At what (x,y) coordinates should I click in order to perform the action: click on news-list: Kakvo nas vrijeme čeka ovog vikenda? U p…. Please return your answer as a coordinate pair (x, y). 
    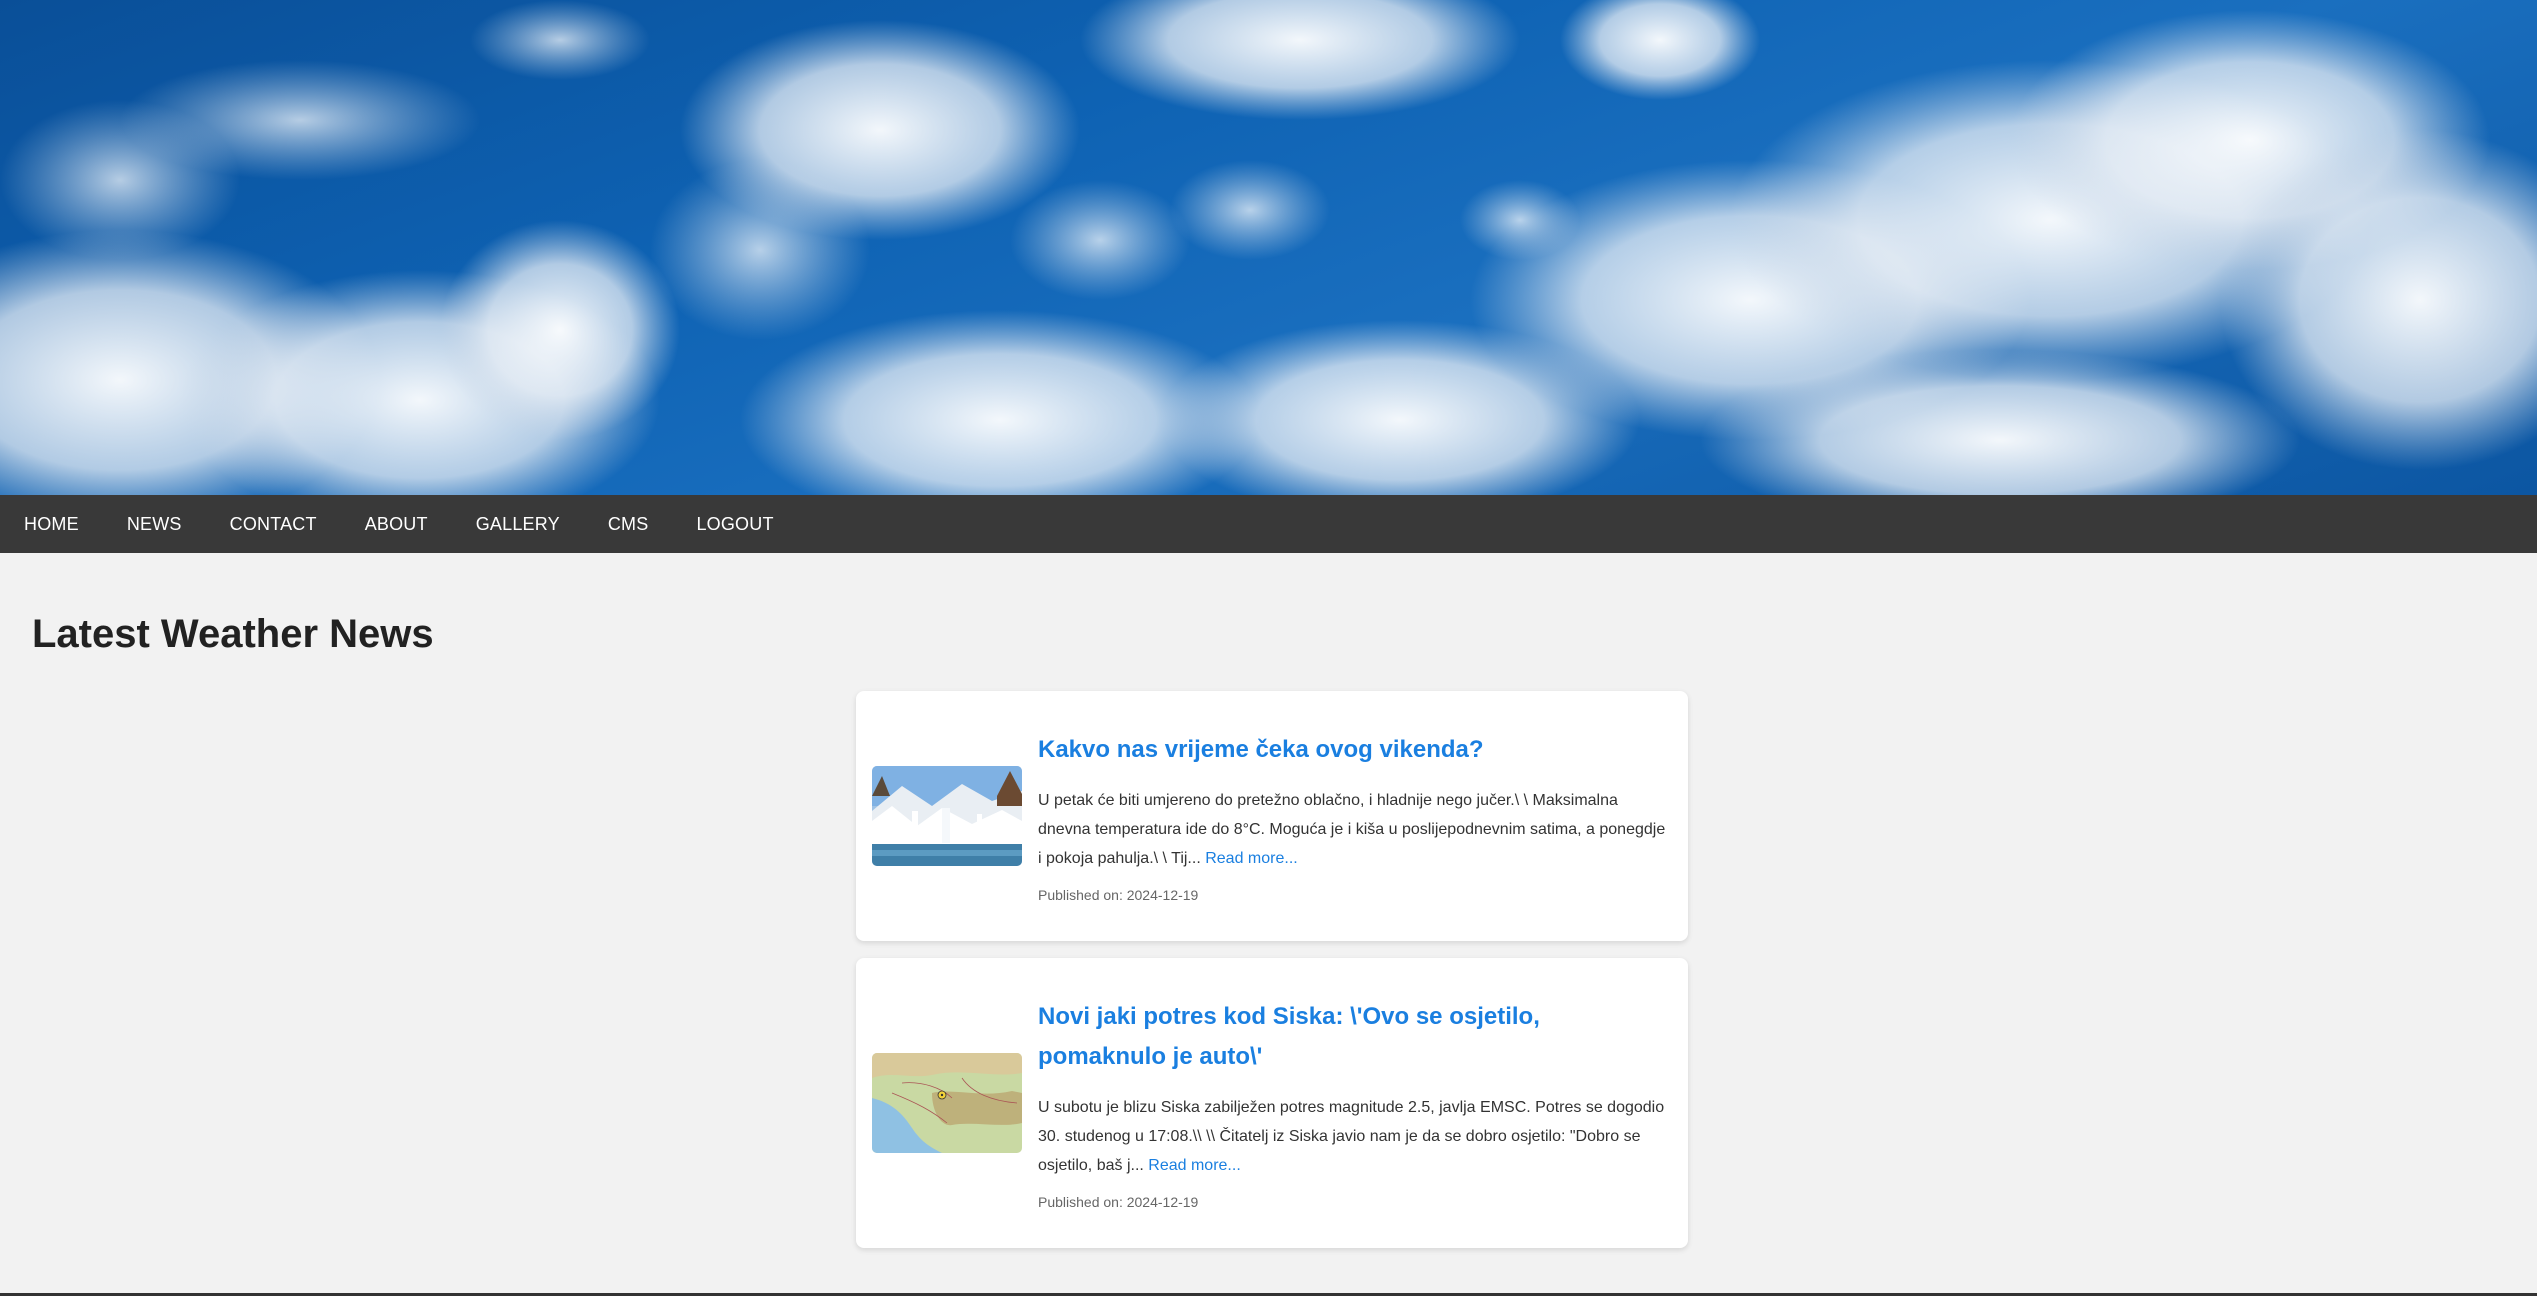
    Looking at the image, I should click on (1272, 978).